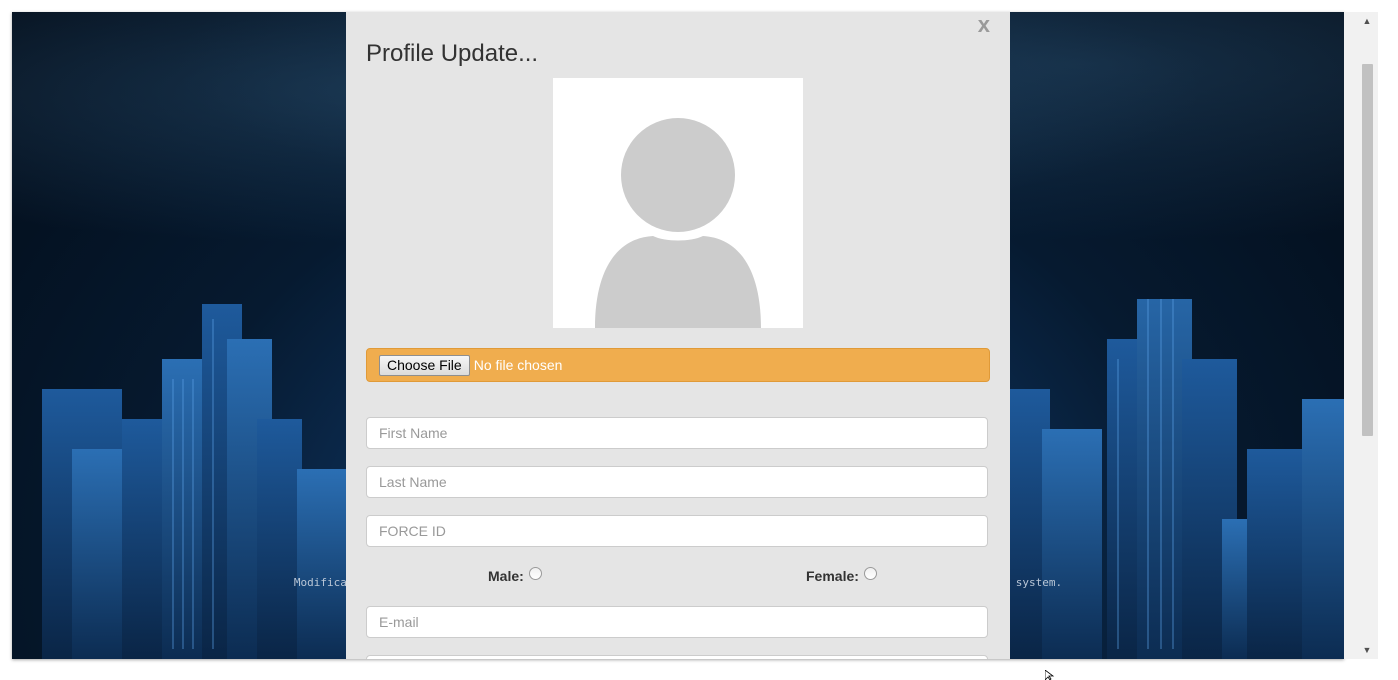  Describe the element at coordinates (870, 573) in the screenshot. I see `female-radio` at that location.